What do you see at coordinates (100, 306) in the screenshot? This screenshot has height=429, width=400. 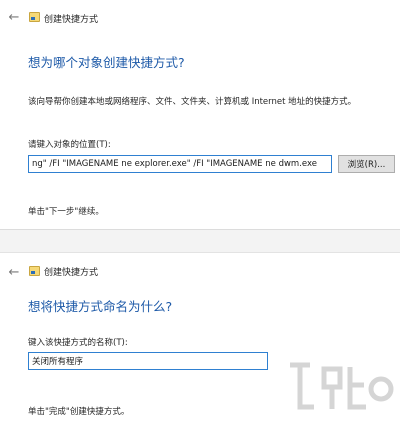 I see `page-heading: 想将快捷方式命名为什么?` at bounding box center [100, 306].